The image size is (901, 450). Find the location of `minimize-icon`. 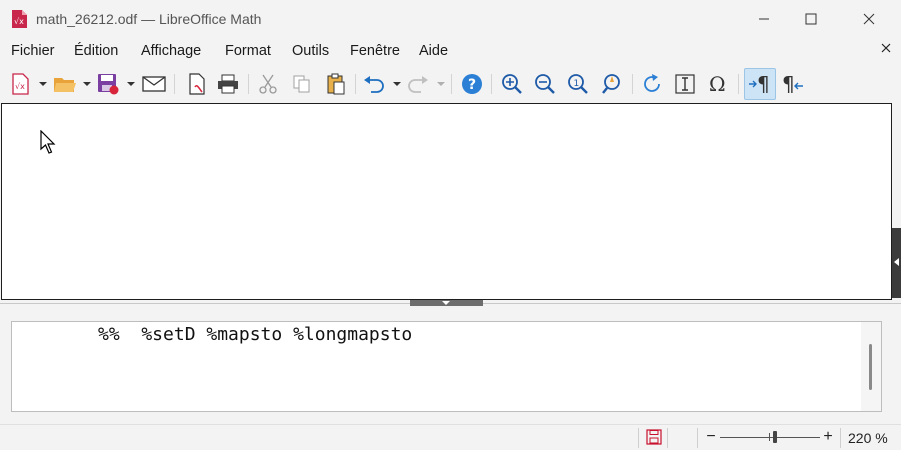

minimize-icon is located at coordinates (764, 19).